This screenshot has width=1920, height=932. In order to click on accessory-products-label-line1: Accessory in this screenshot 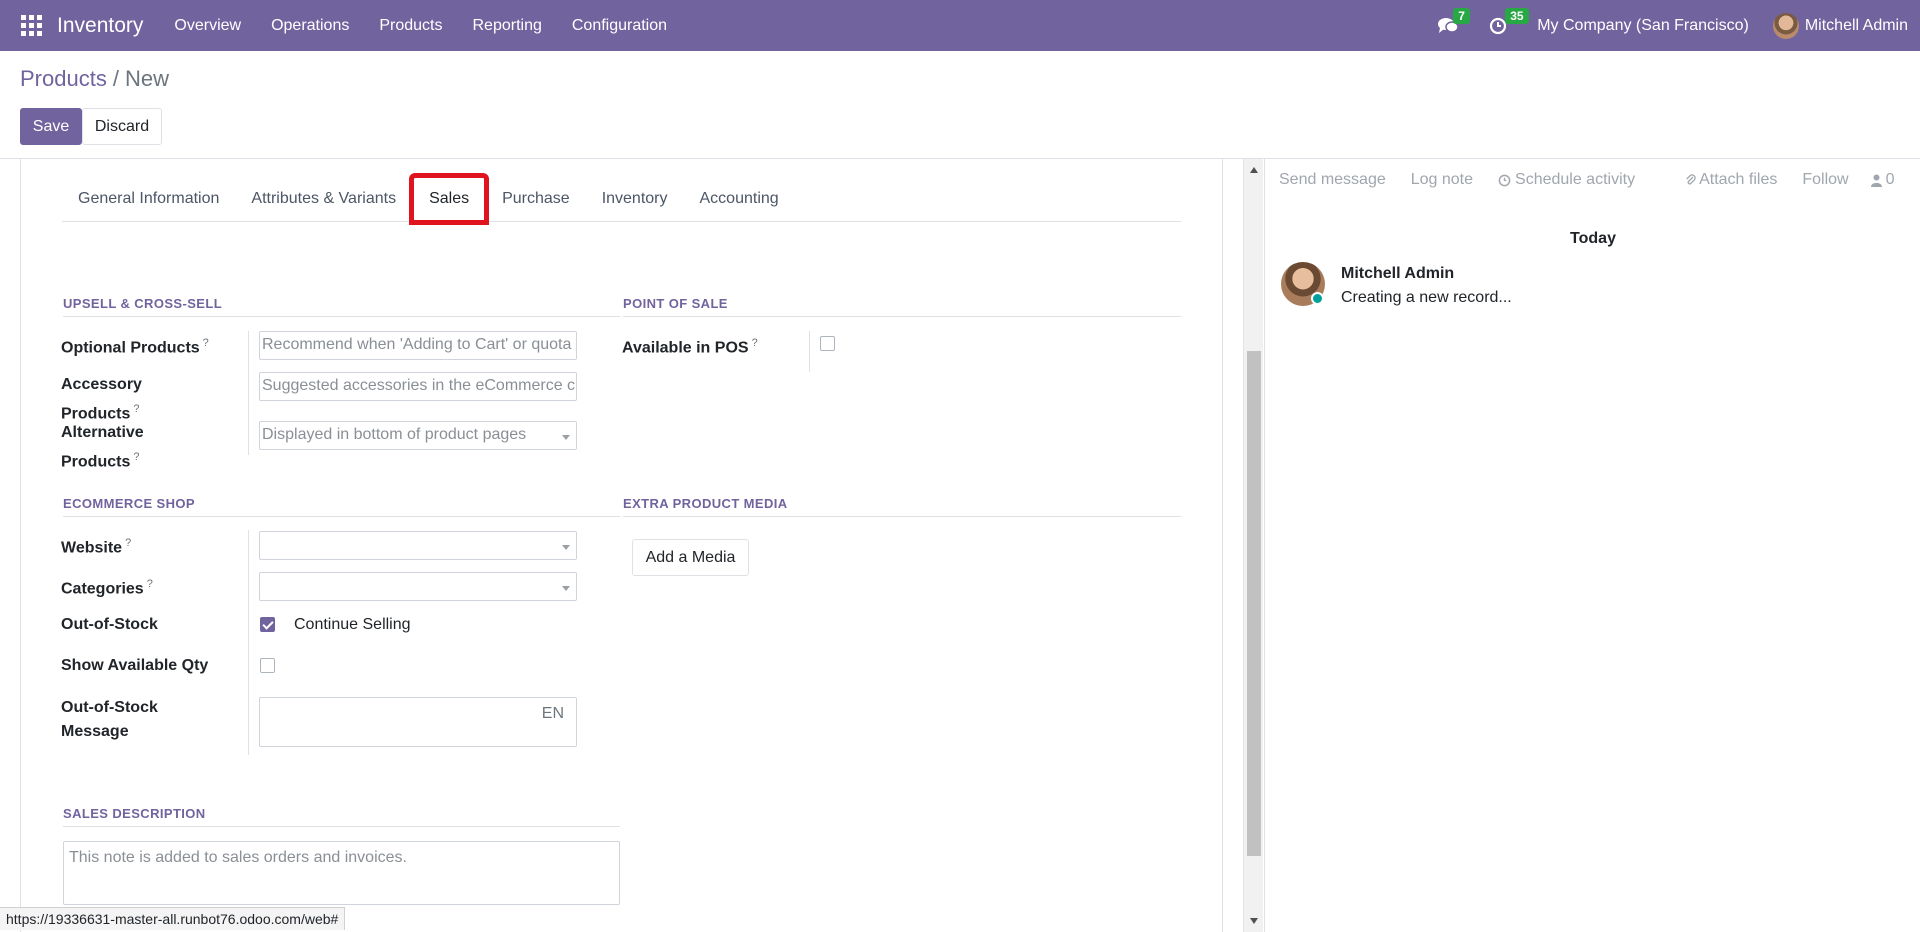, I will do `click(101, 384)`.